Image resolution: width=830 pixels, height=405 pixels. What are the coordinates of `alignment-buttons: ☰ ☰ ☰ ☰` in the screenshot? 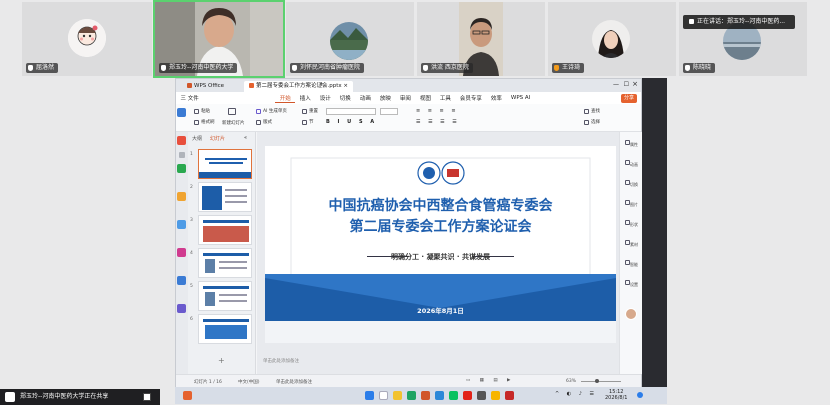 It's located at (438, 122).